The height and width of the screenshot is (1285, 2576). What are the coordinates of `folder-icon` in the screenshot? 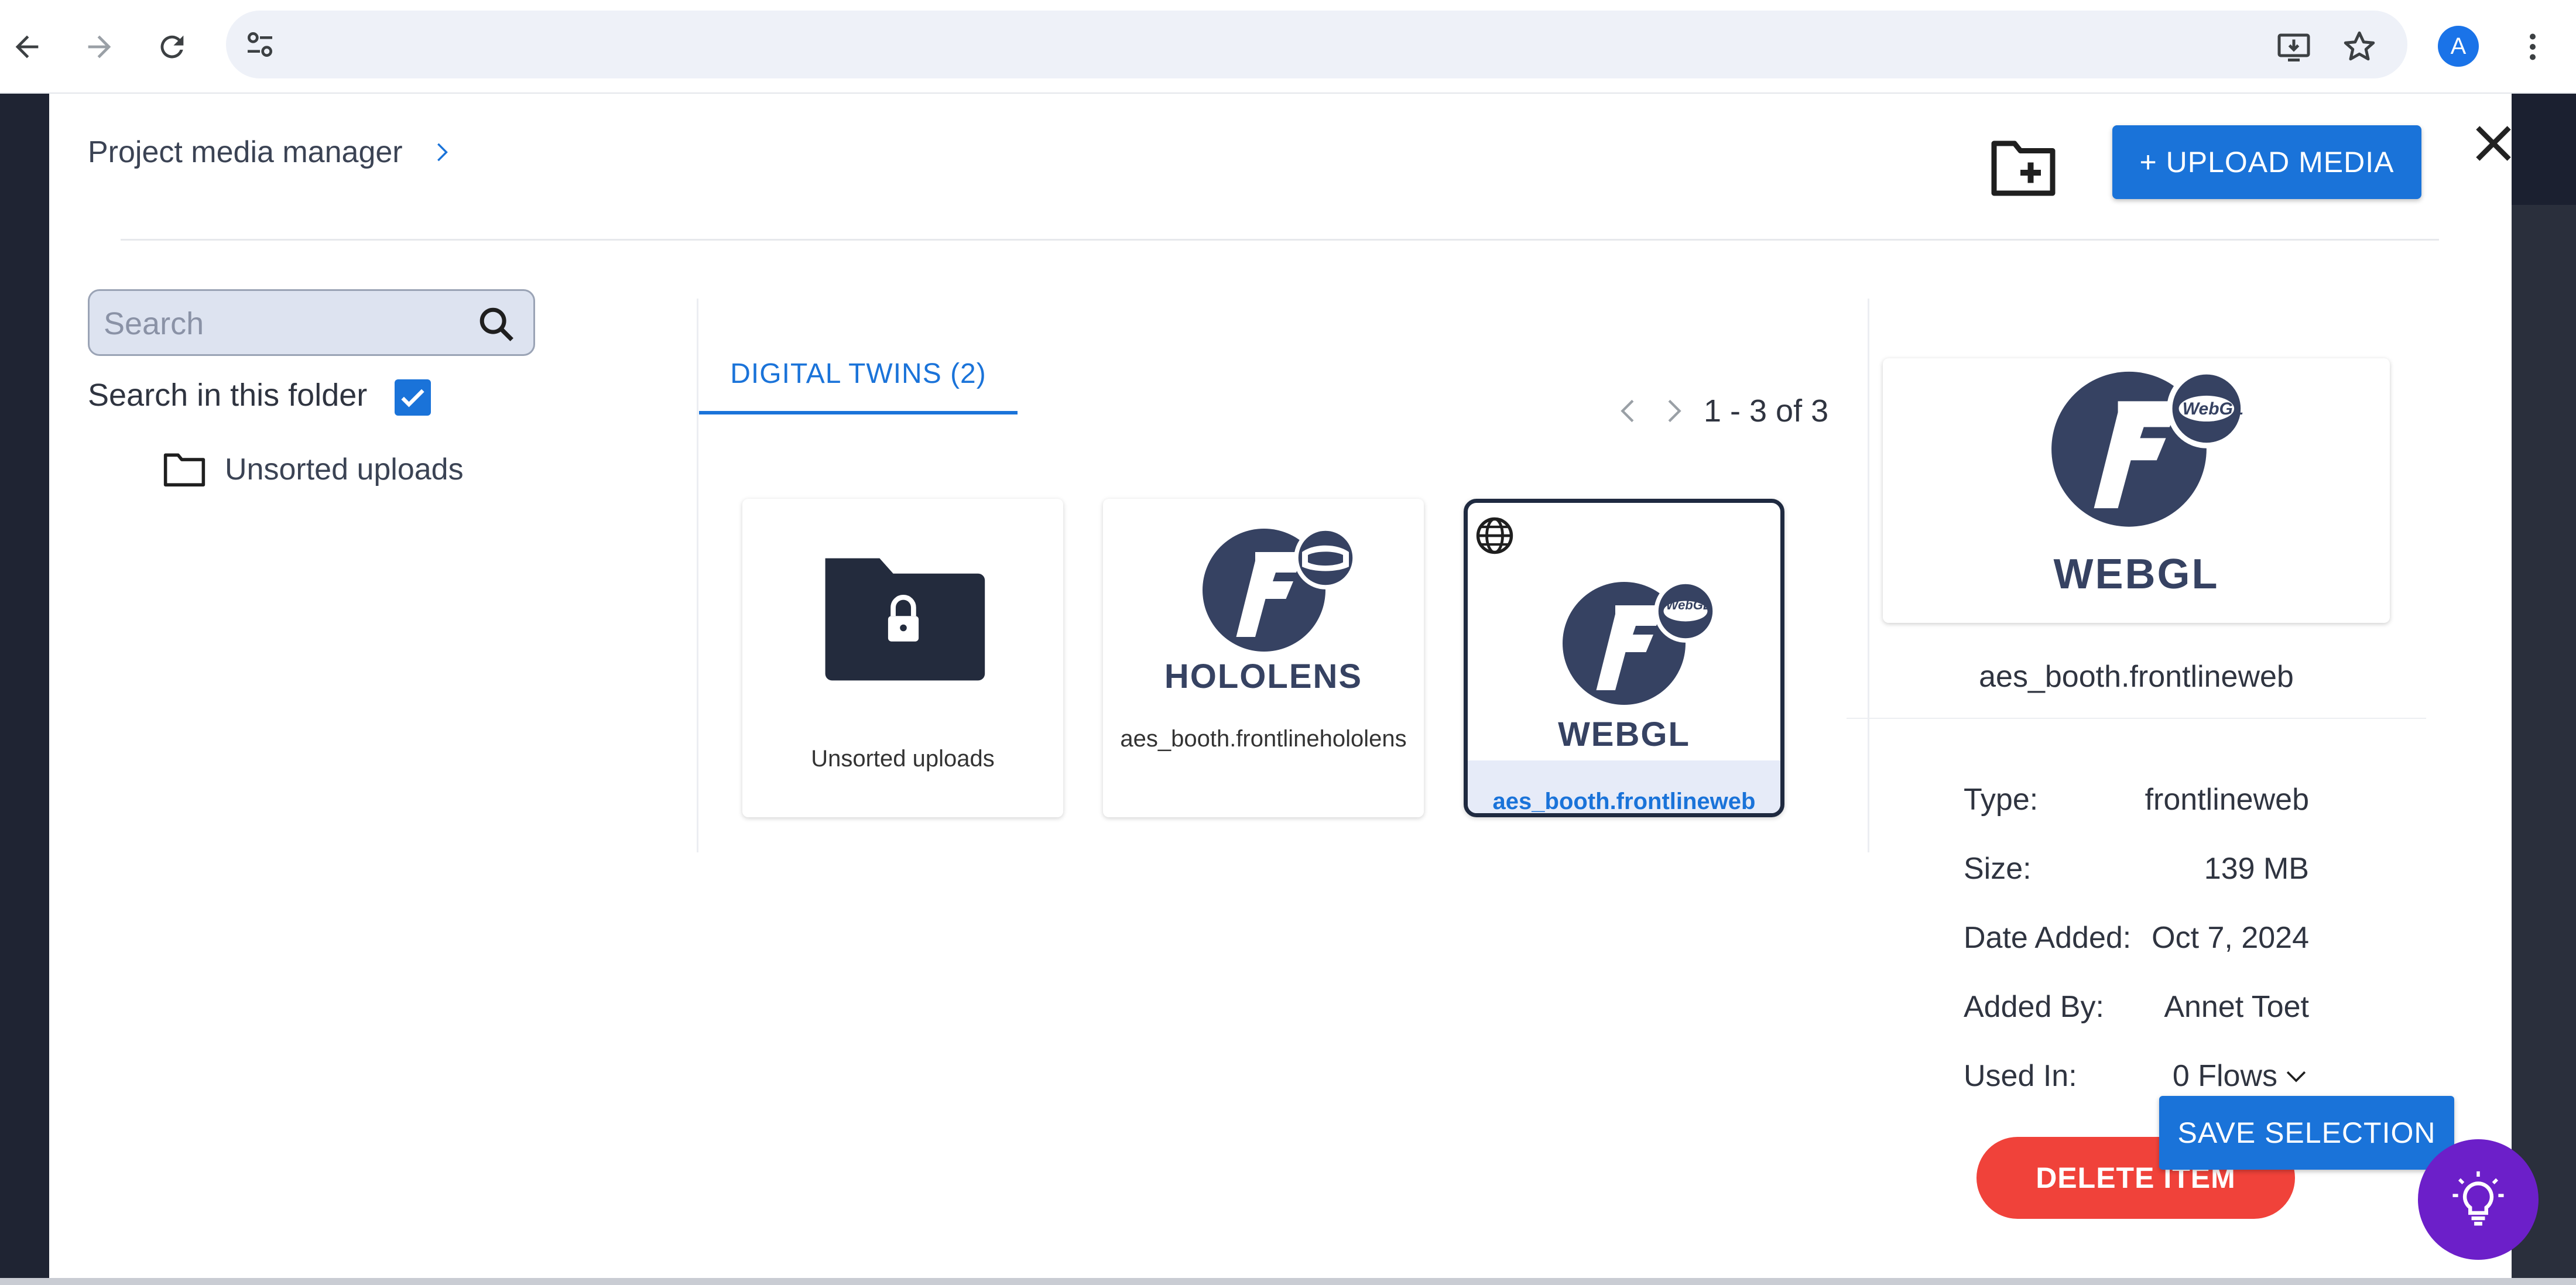 It's located at (184, 469).